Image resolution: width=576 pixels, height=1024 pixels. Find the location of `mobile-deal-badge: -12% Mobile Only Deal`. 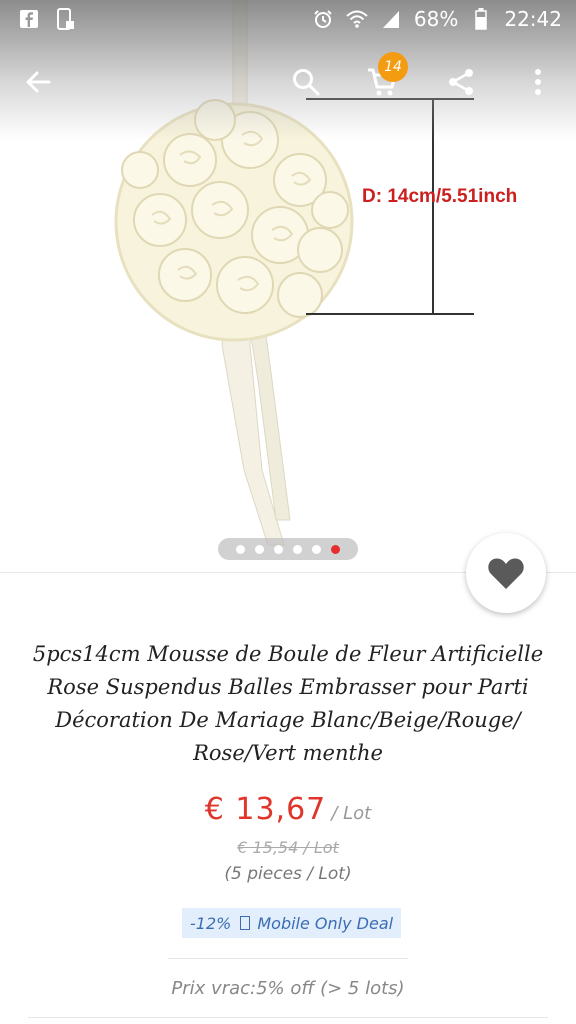

mobile-deal-badge: -12% Mobile Only Deal is located at coordinates (292, 923).